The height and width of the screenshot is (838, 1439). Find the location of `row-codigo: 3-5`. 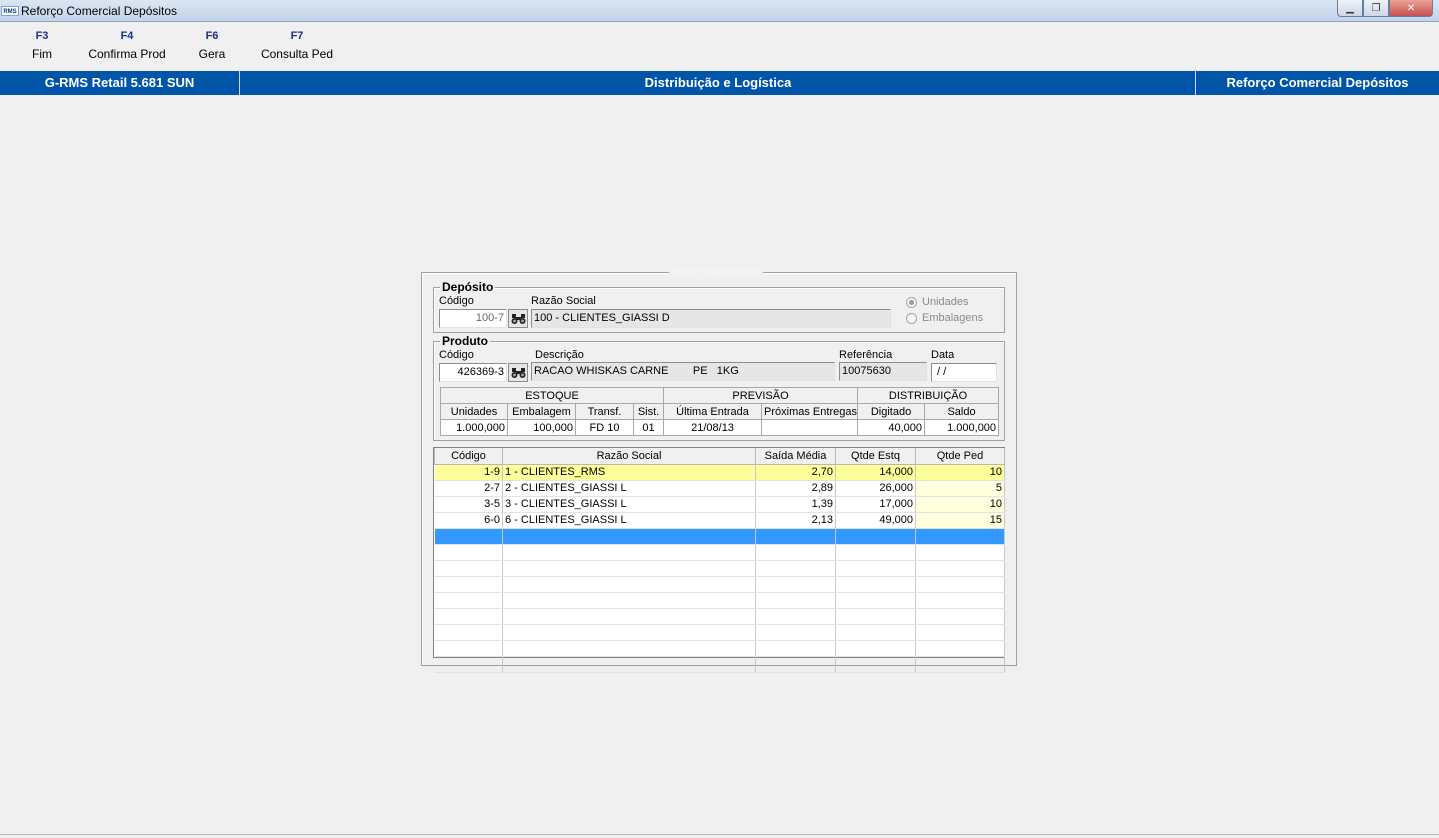

row-codigo: 3-5 is located at coordinates (468, 504).